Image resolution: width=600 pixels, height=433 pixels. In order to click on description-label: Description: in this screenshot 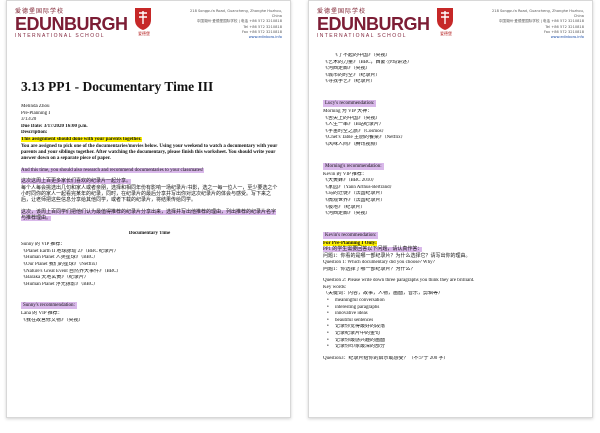, I will do `click(34, 133)`.